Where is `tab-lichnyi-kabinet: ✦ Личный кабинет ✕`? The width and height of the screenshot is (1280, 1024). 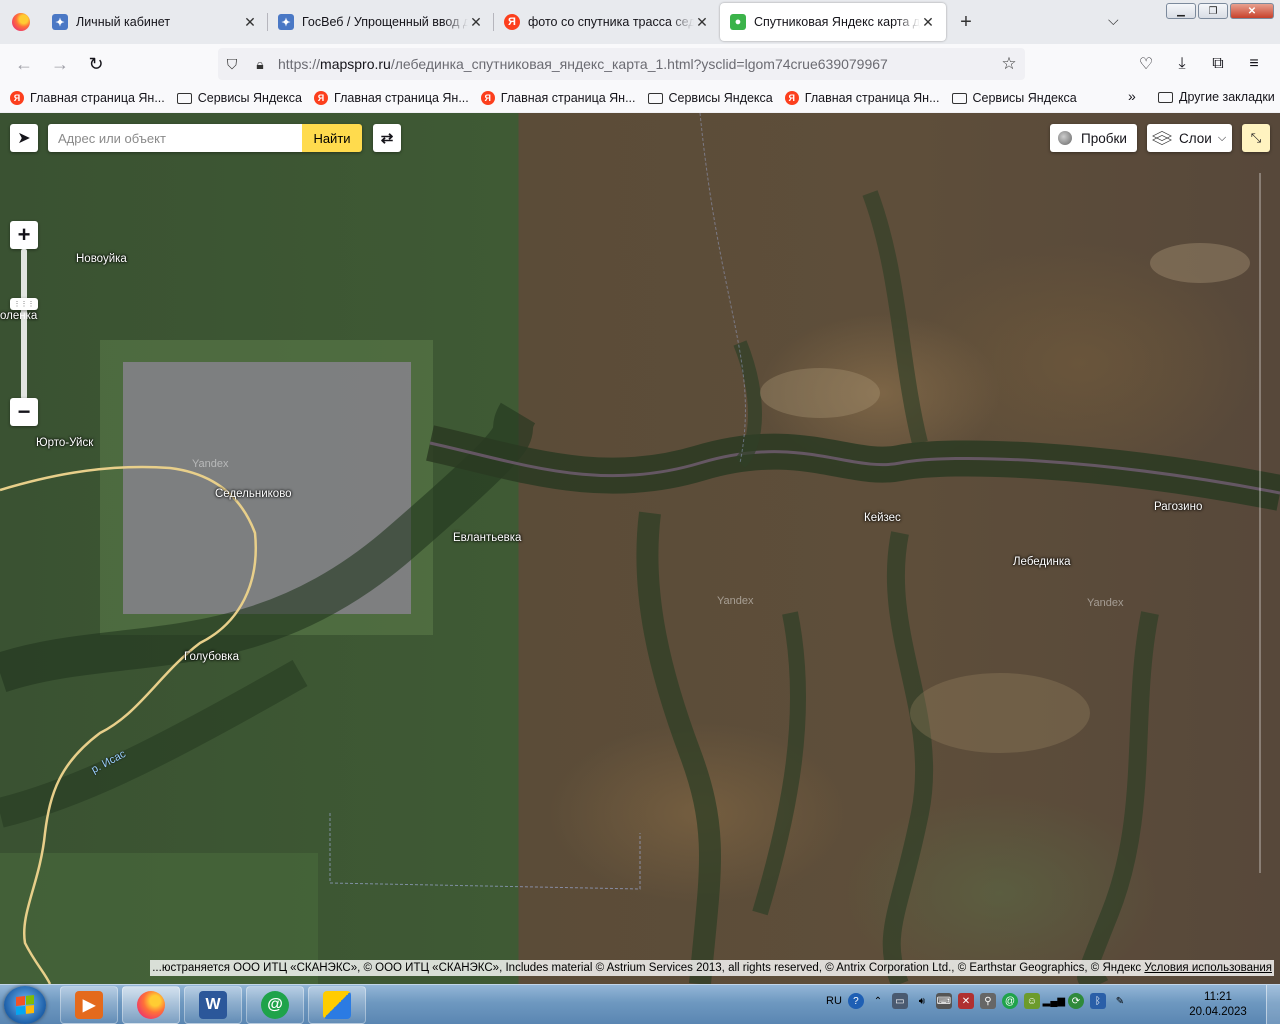
tab-lichnyi-kabinet: ✦ Личный кабинет ✕ is located at coordinates (155, 22).